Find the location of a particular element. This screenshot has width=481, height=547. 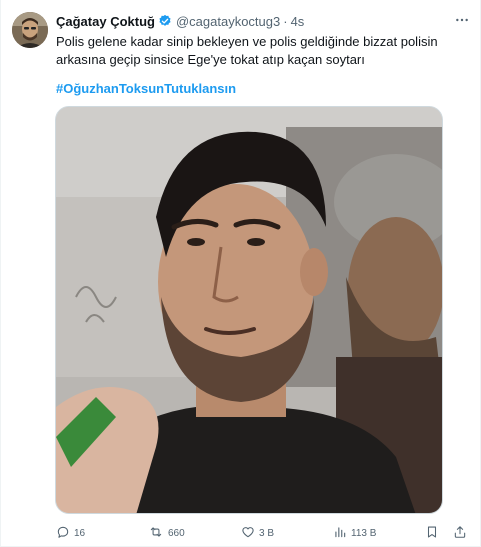

reply-icon is located at coordinates (65, 533).